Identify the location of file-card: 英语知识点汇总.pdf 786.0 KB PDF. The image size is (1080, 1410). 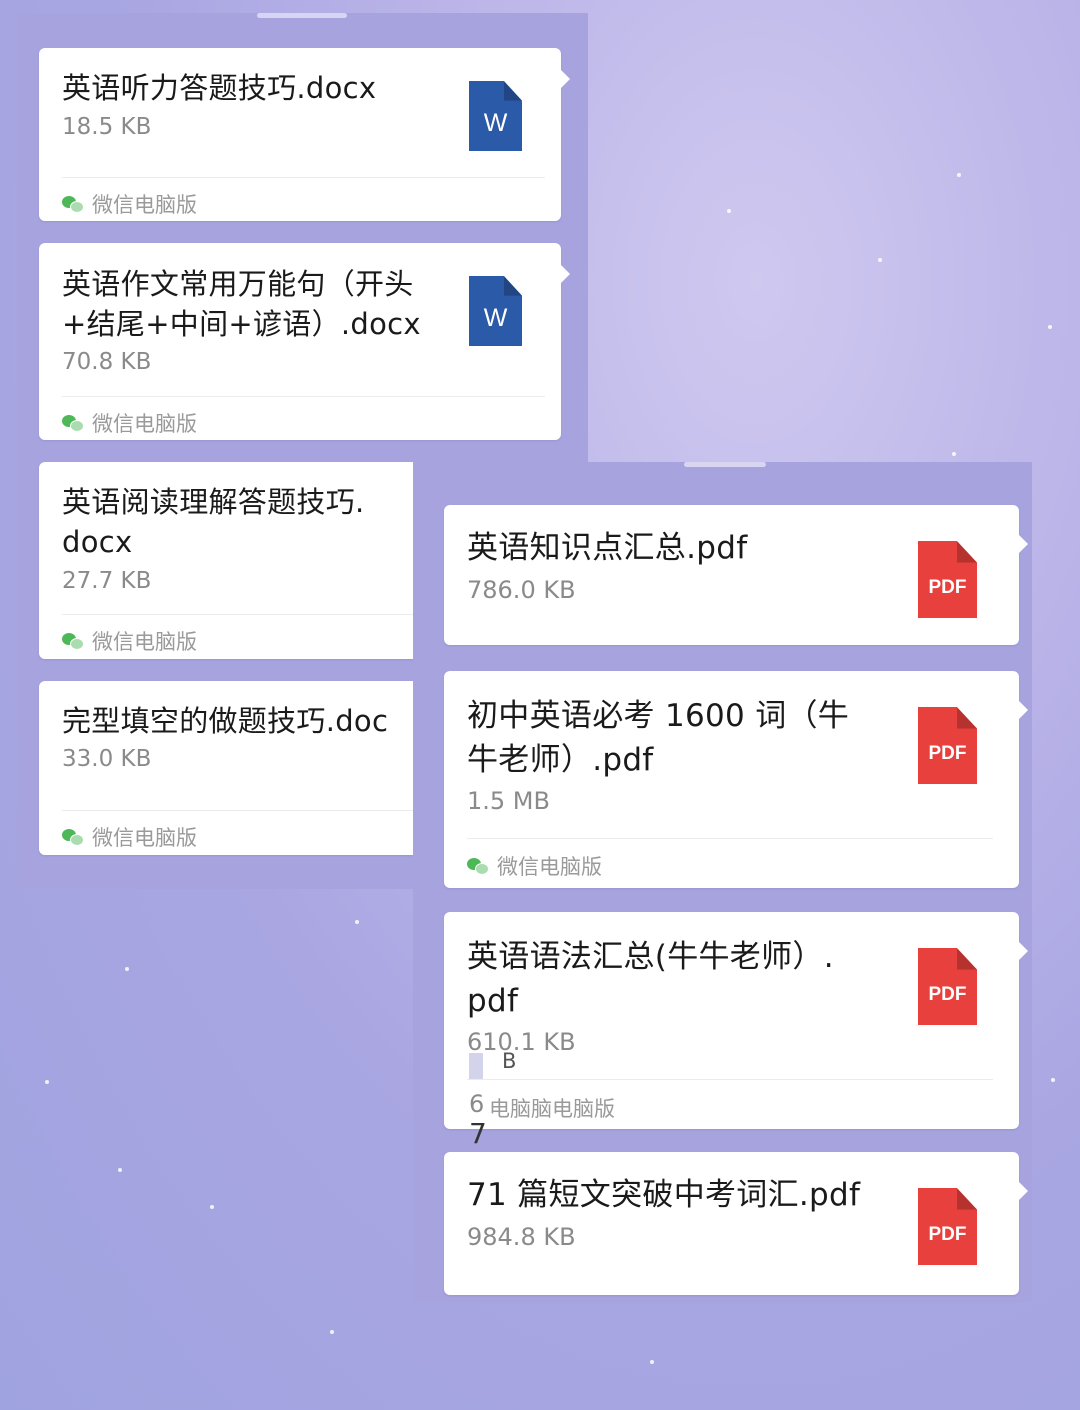
(736, 575).